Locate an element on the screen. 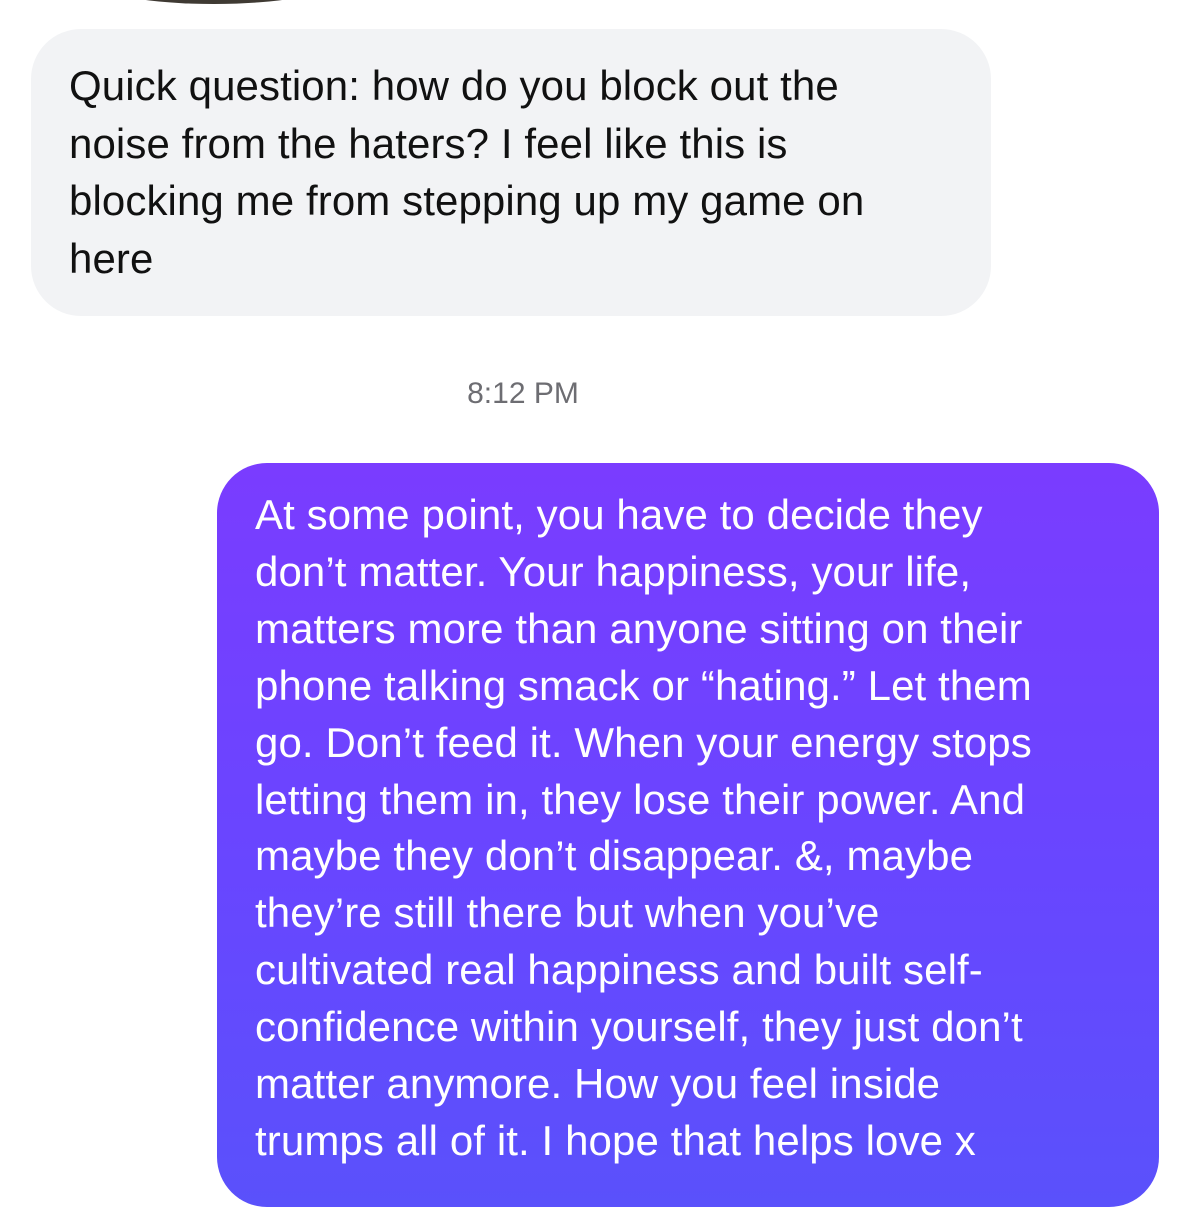 The image size is (1183, 1231). message-timestamp: 8:12 PM is located at coordinates (523, 393).